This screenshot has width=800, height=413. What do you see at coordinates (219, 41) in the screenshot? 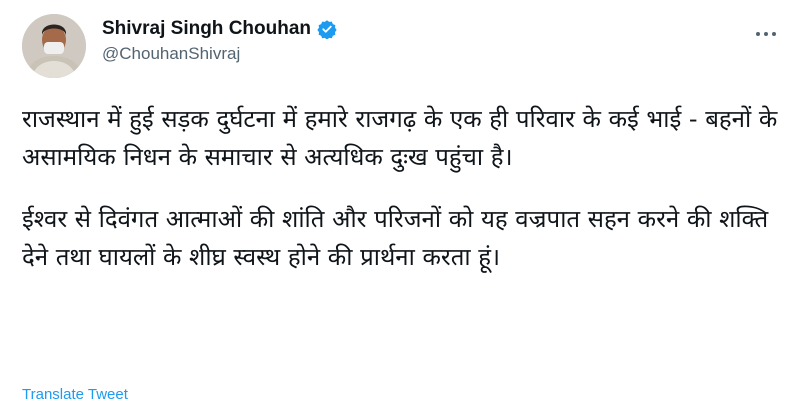
I see `tweet-header: Shivraj Singh Chouhan @ChouhanShivraj` at bounding box center [219, 41].